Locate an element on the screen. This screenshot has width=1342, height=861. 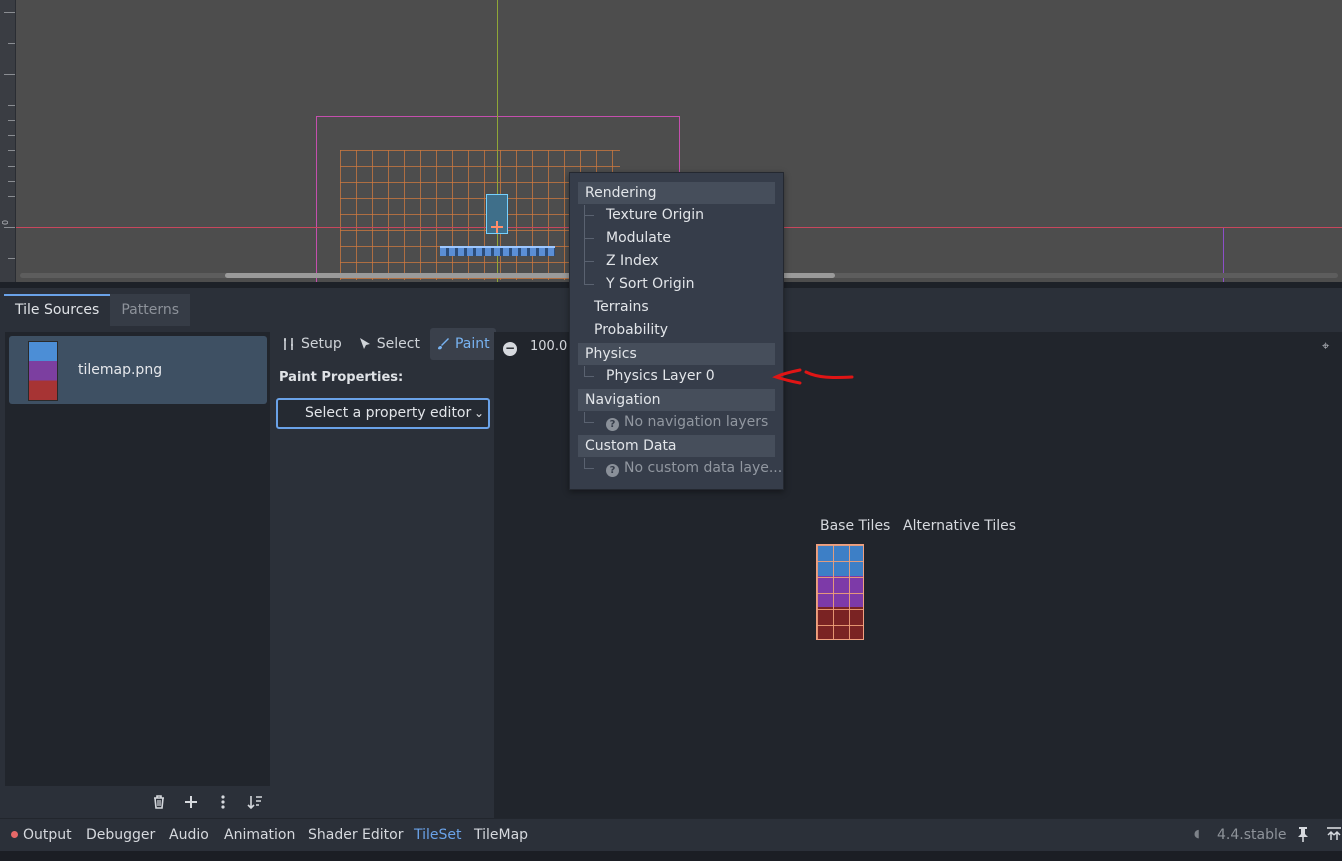
tile-sources-list: tilemap.png is located at coordinates (137, 559).